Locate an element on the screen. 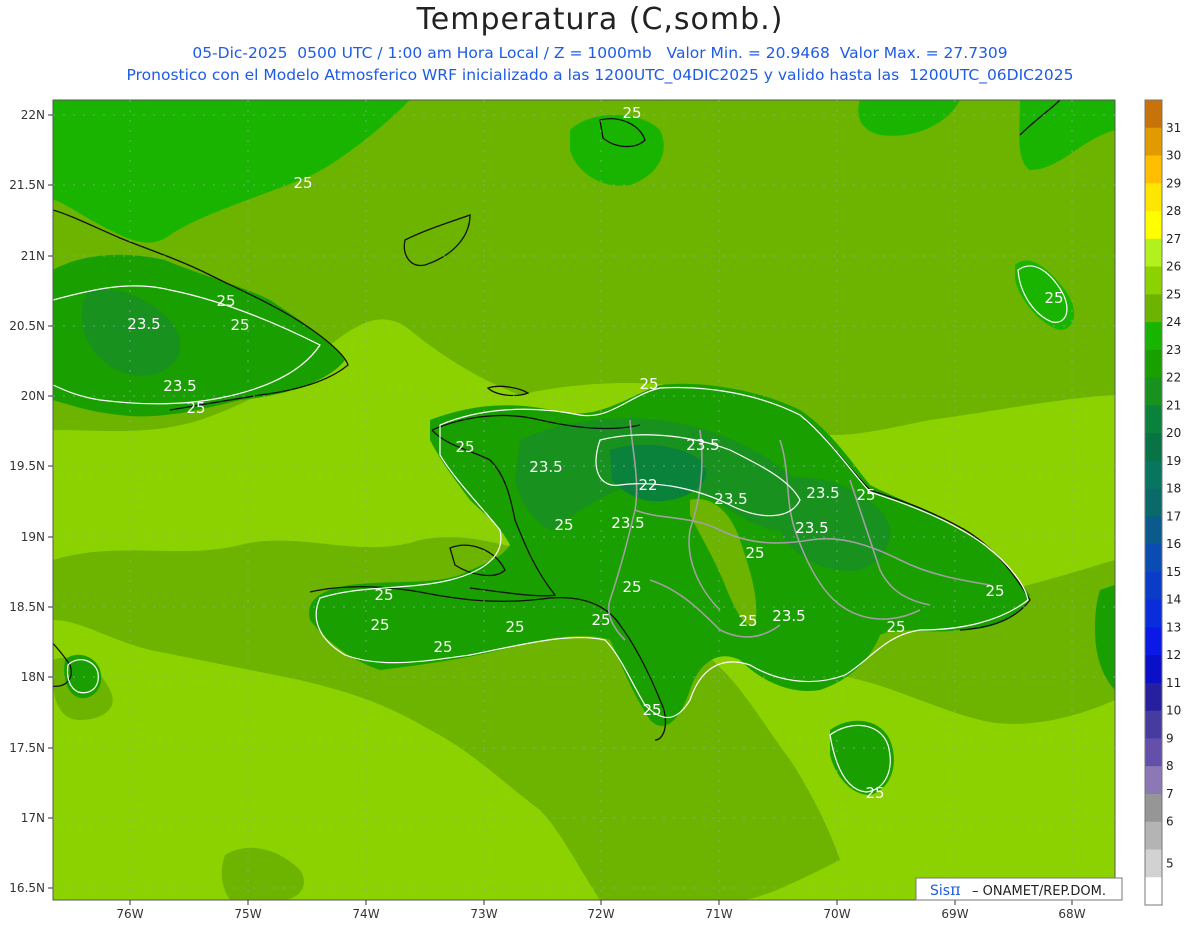 The image size is (1200, 927). colorbar-label: 6 is located at coordinates (1170, 822).